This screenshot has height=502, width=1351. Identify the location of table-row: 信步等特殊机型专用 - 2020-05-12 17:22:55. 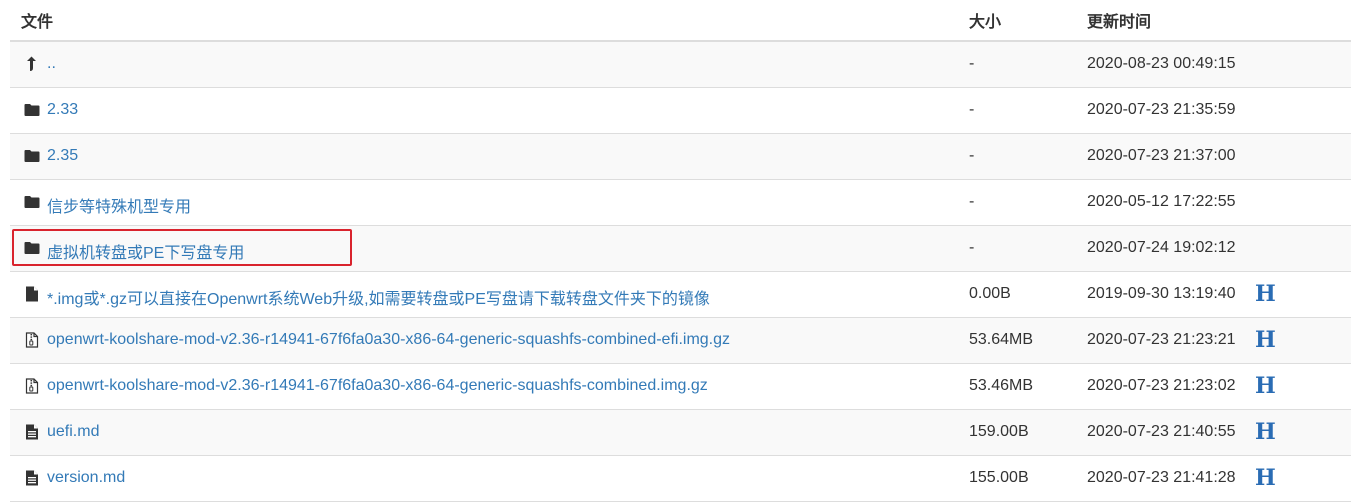
(680, 203).